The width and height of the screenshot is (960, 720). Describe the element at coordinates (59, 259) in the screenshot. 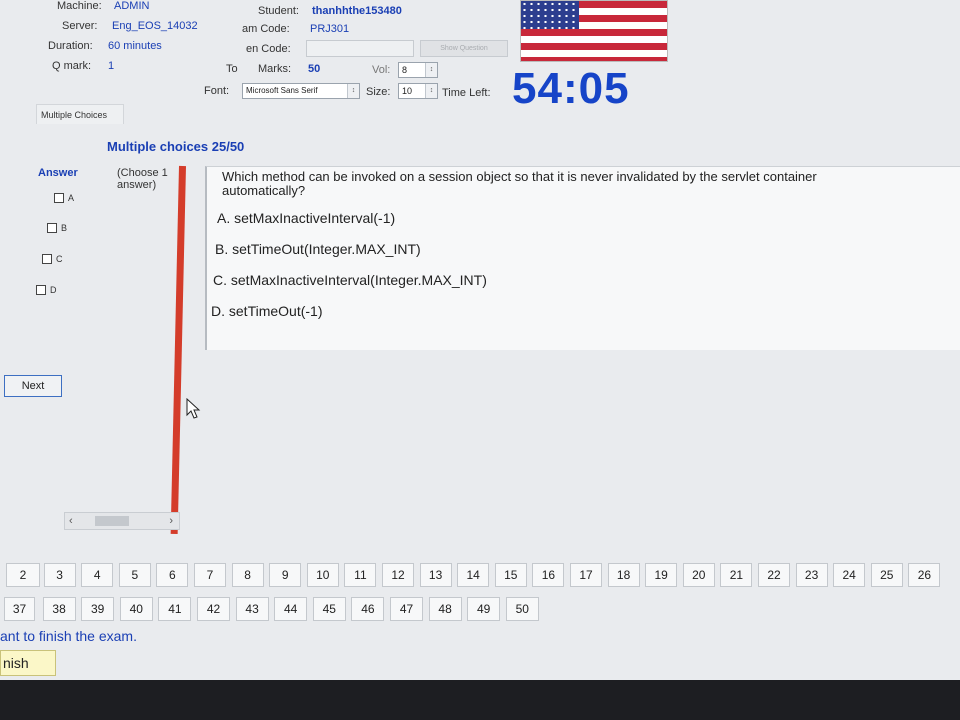

I see `checkbox-c-label: C` at that location.